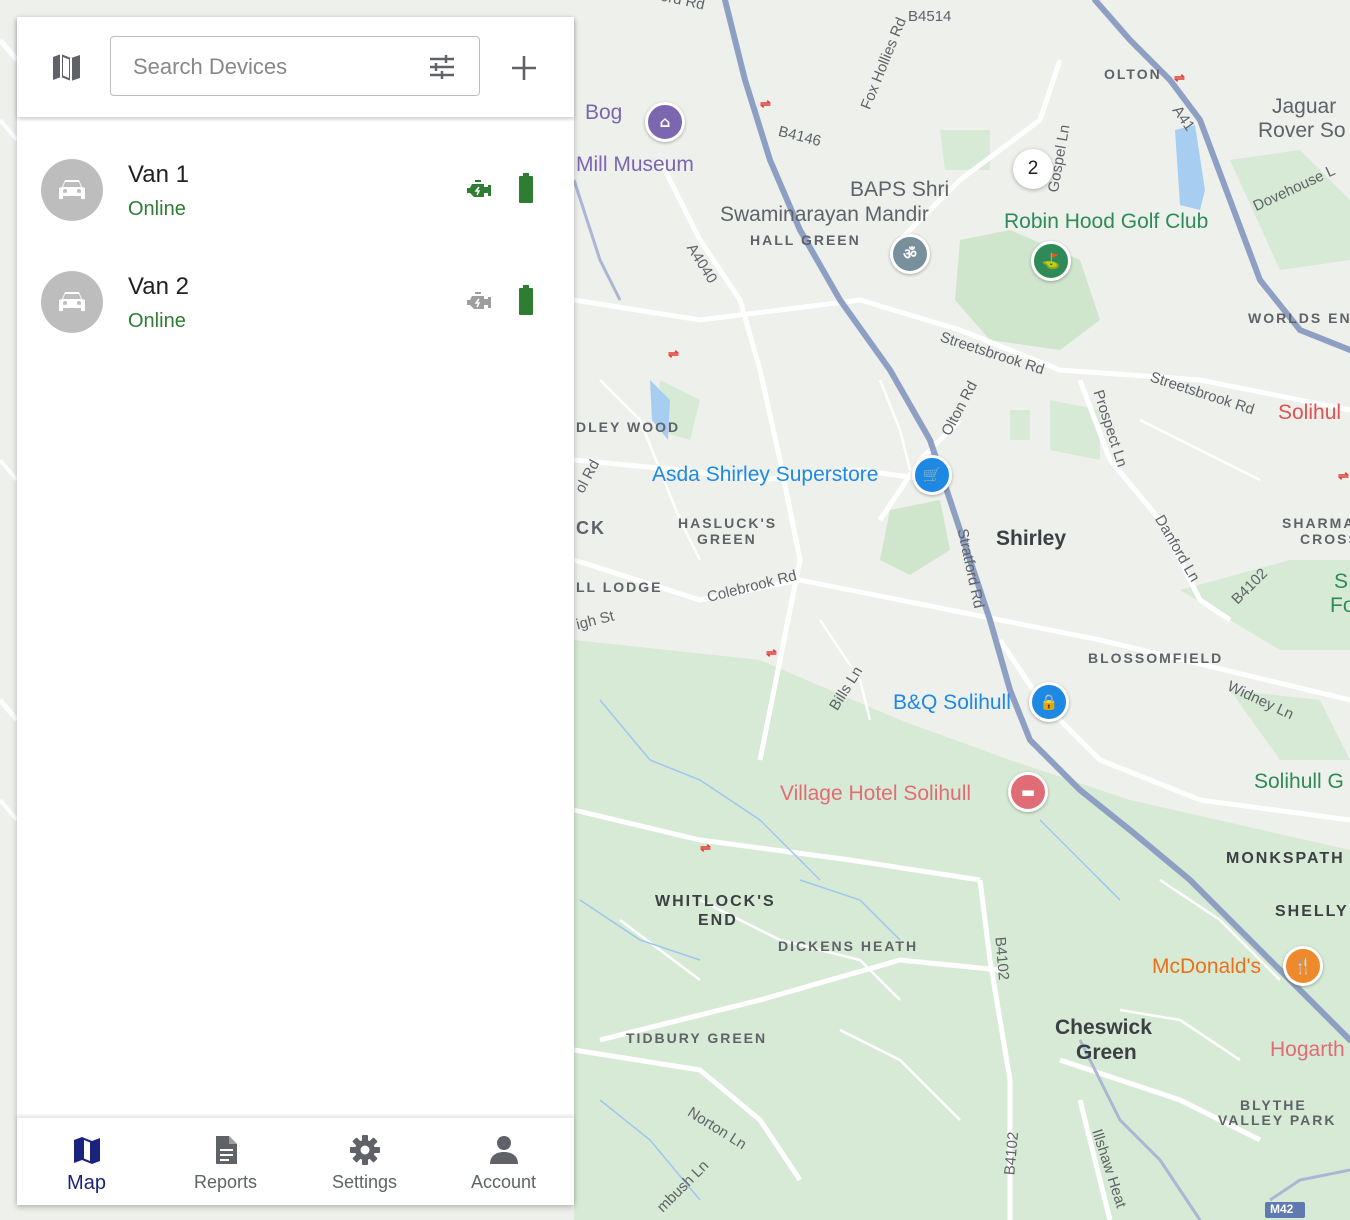  Describe the element at coordinates (1302, 130) in the screenshot. I see `poi-label: Rover So` at that location.